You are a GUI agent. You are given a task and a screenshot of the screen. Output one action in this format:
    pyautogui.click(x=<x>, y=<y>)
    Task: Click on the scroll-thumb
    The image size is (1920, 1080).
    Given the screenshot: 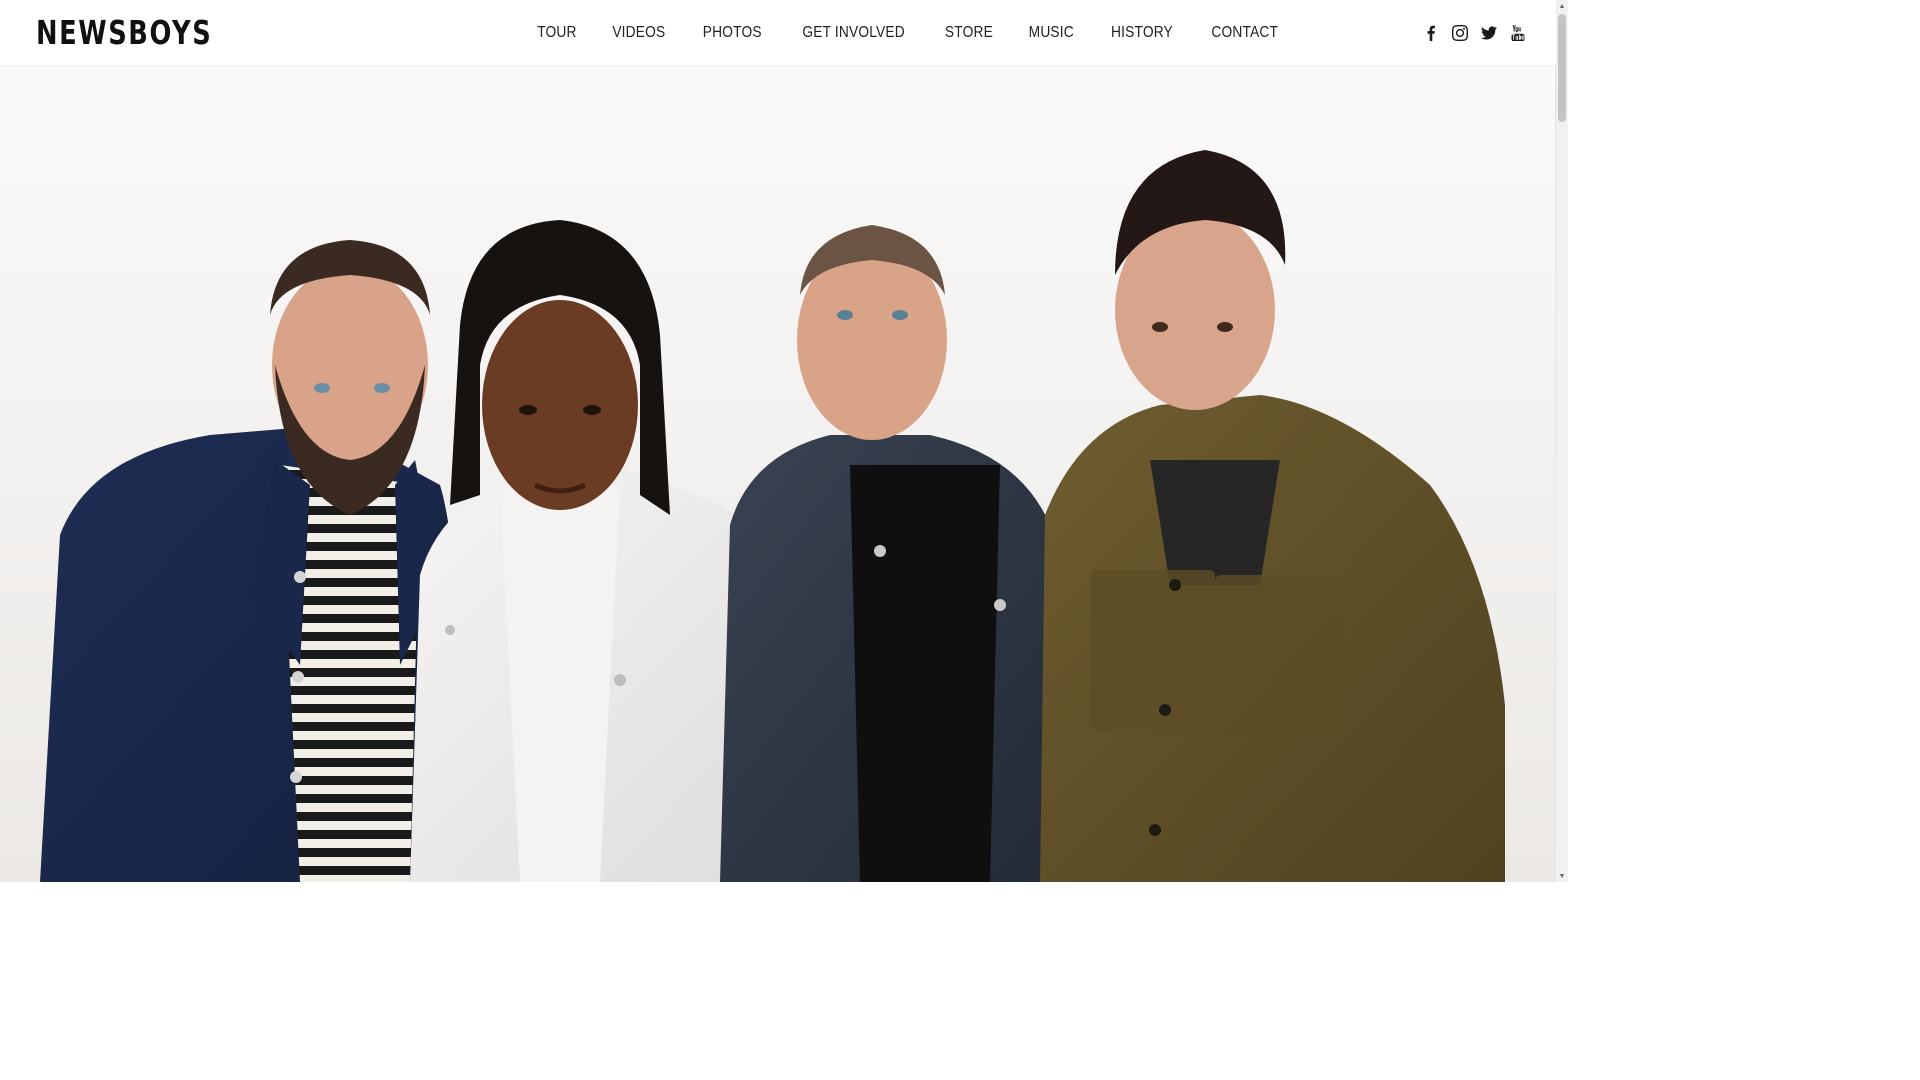 What is the action you would take?
    pyautogui.click(x=1562, y=68)
    